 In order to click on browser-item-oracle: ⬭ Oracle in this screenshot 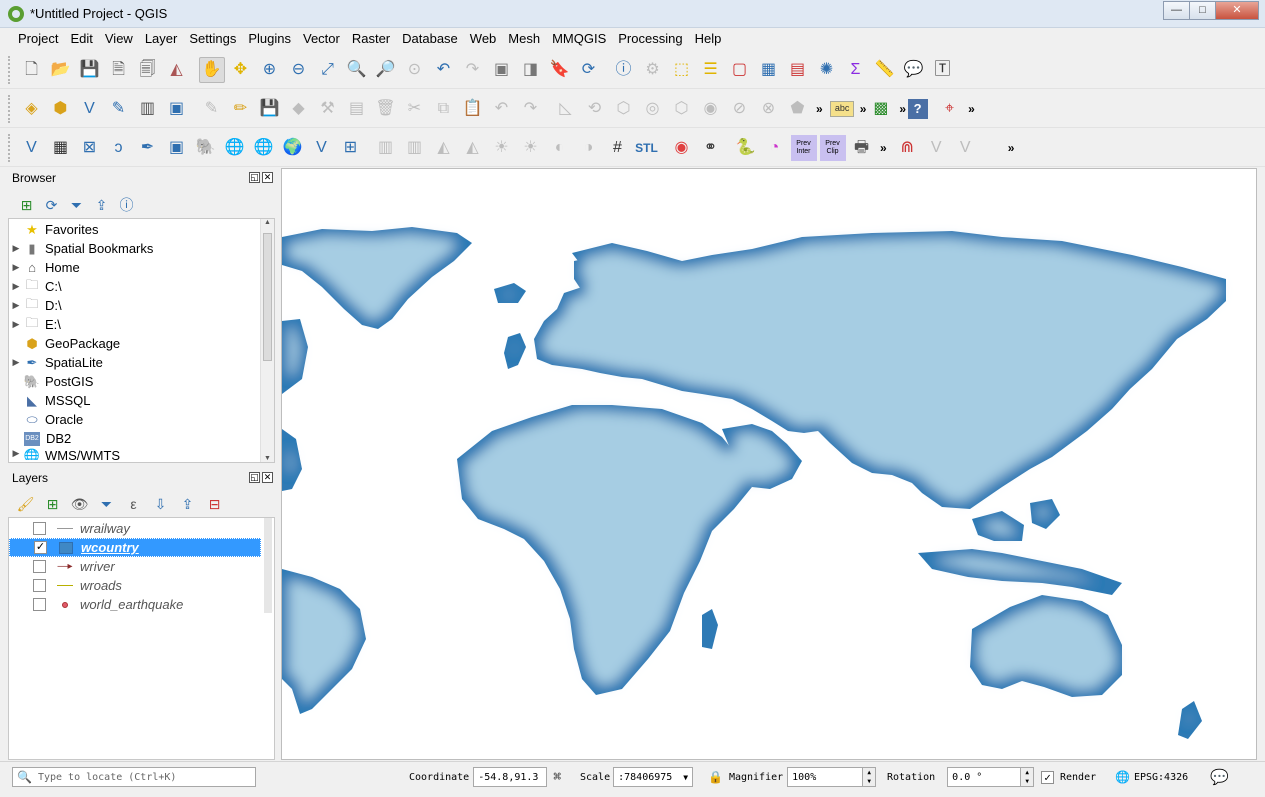, I will do `click(141, 419)`.